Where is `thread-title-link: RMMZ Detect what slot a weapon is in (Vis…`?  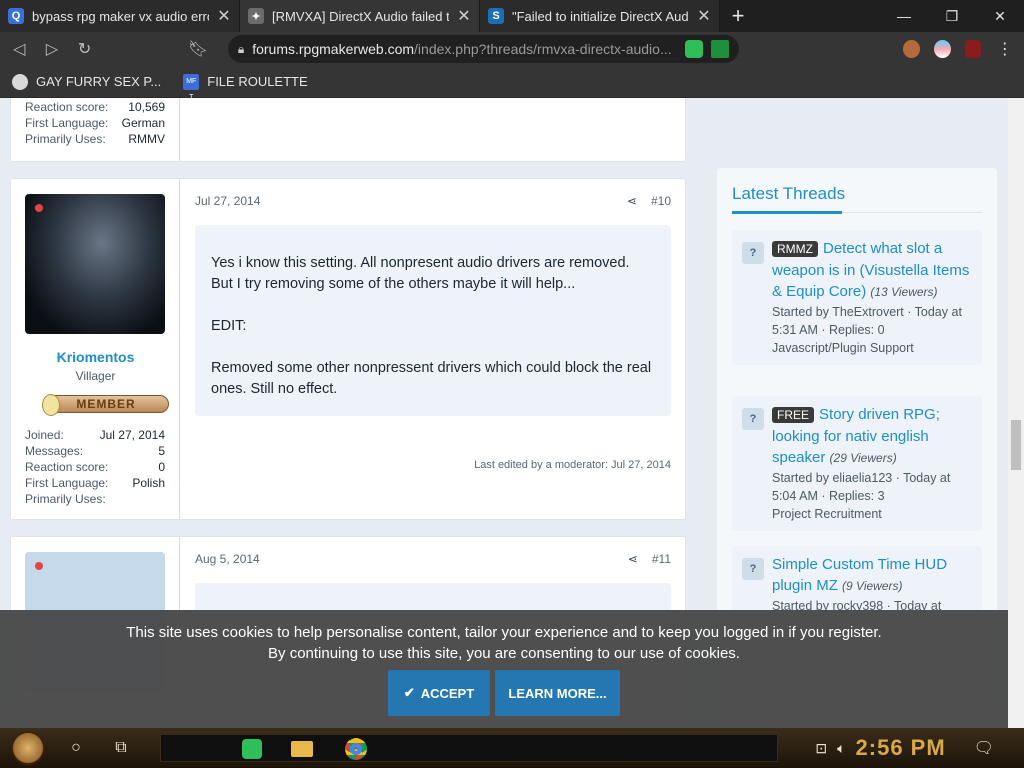
thread-title-link: RMMZ Detect what slot a weapon is in (Vis… is located at coordinates (873, 270).